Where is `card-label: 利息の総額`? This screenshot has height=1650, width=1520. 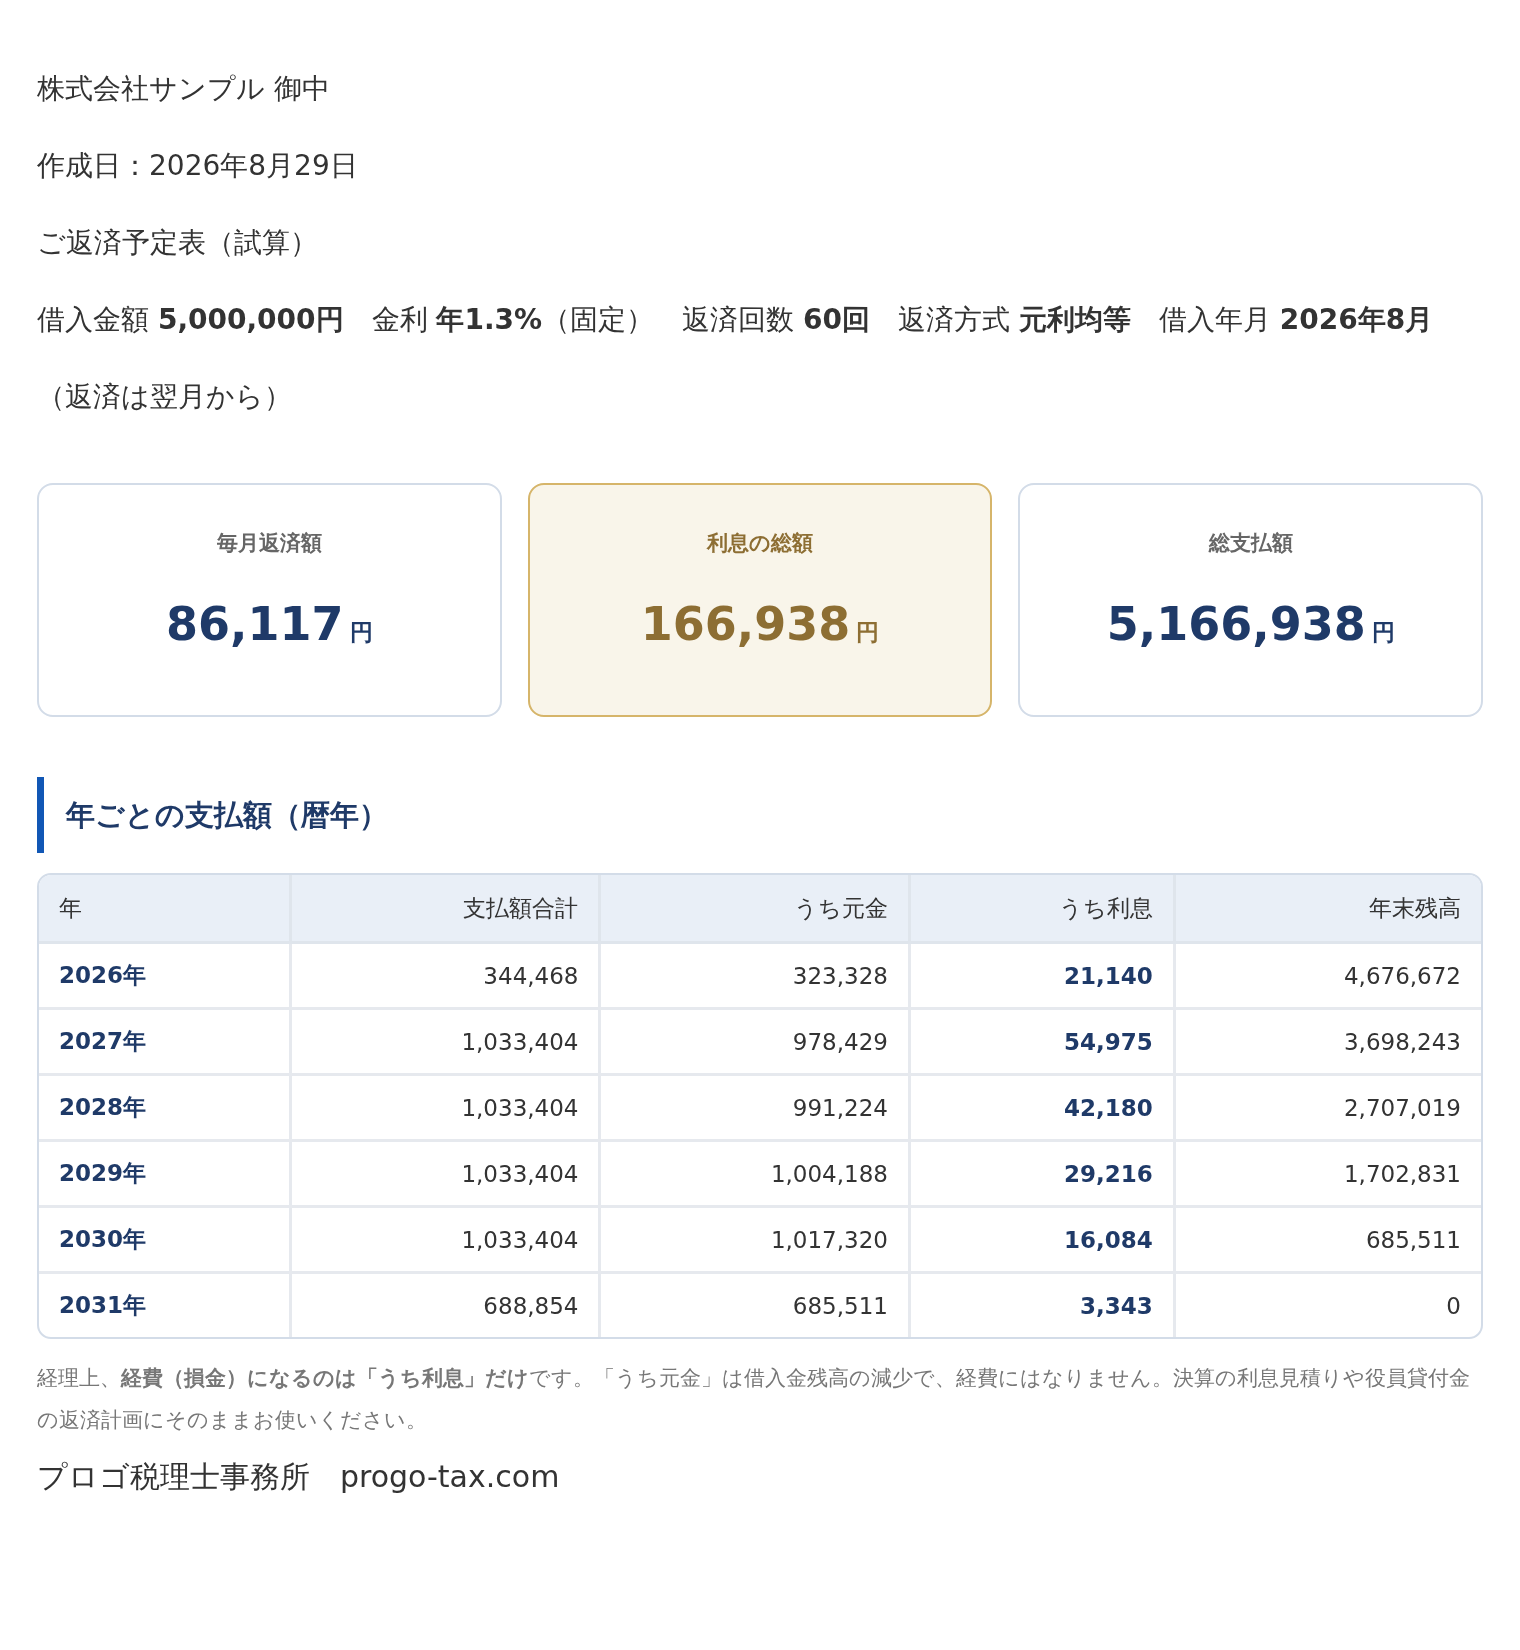 card-label: 利息の総額 is located at coordinates (760, 543).